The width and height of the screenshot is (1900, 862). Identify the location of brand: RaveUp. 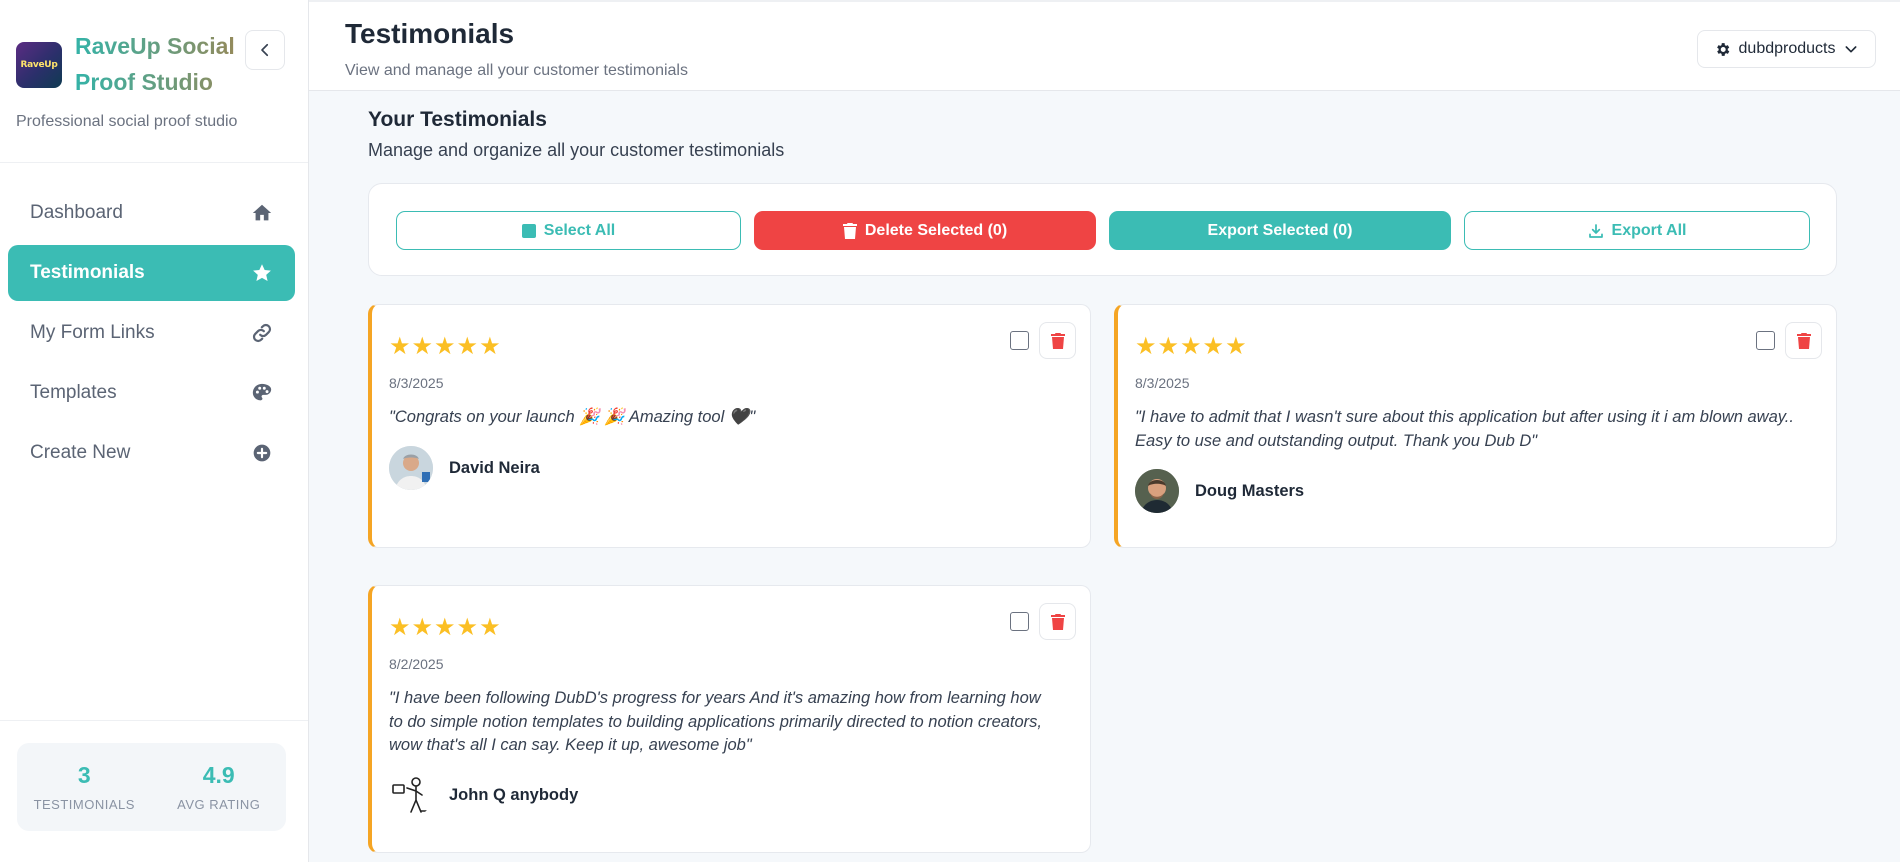
(39, 58).